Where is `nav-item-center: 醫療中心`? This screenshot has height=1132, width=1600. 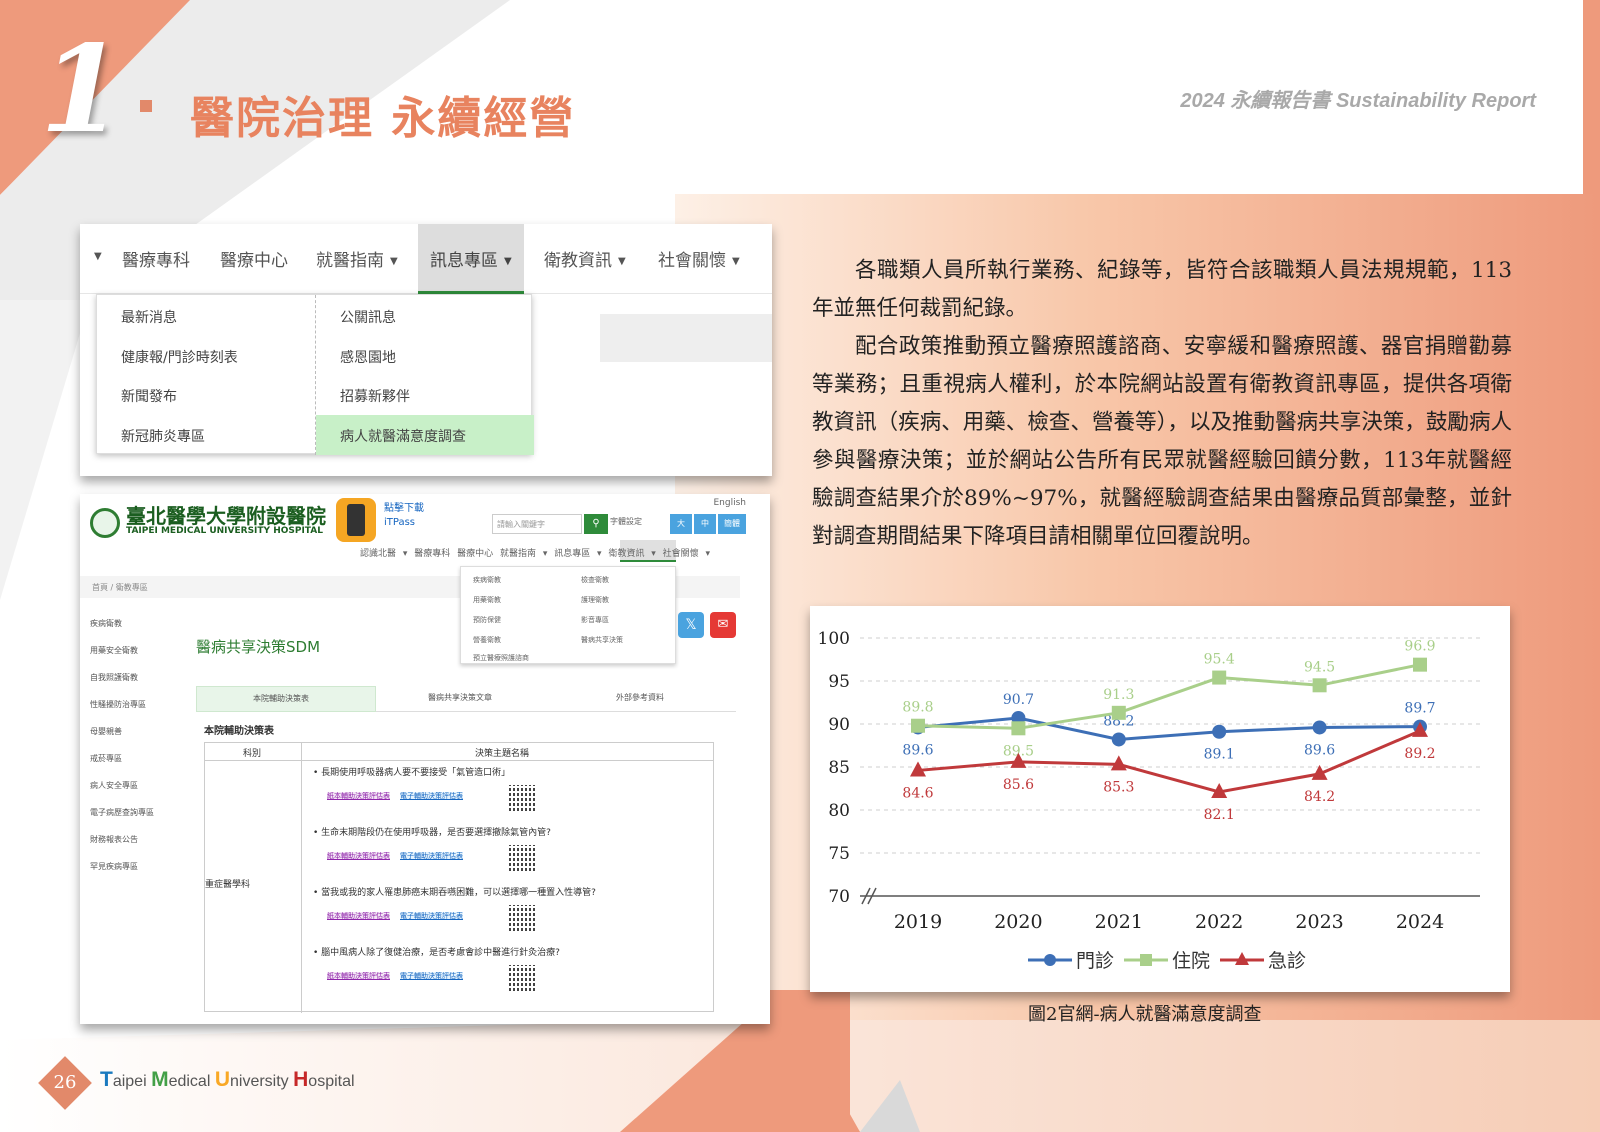
nav-item-center: 醫療中心 is located at coordinates (254, 258).